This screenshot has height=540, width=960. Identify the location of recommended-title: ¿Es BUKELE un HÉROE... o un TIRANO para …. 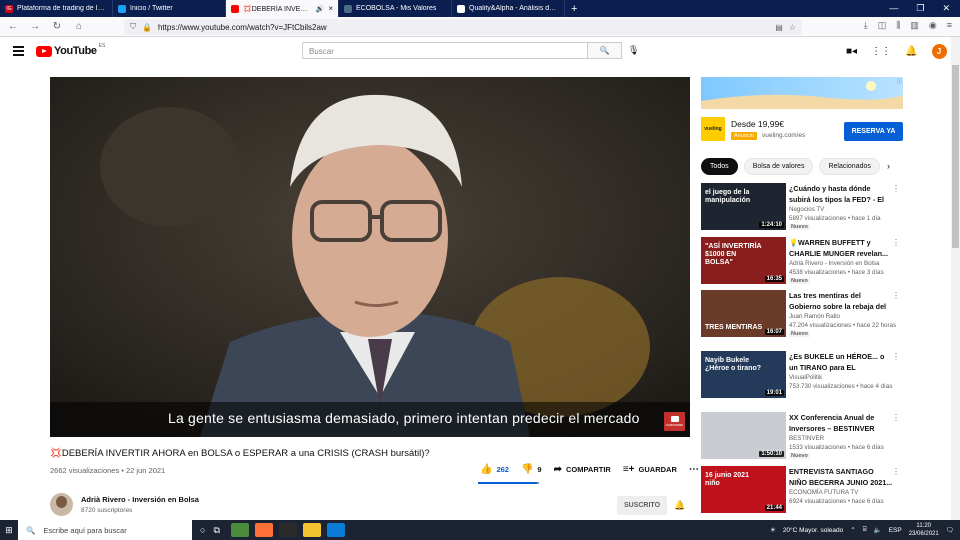
(841, 362).